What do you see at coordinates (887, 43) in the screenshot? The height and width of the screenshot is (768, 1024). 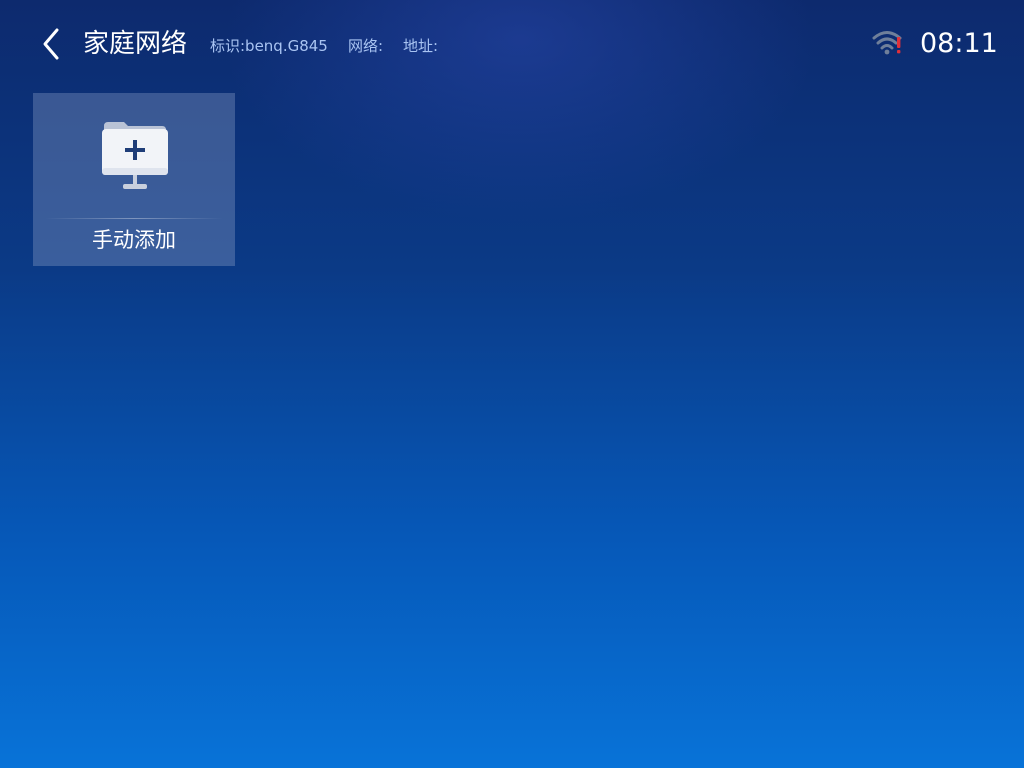 I see `wifi-alert-icon` at bounding box center [887, 43].